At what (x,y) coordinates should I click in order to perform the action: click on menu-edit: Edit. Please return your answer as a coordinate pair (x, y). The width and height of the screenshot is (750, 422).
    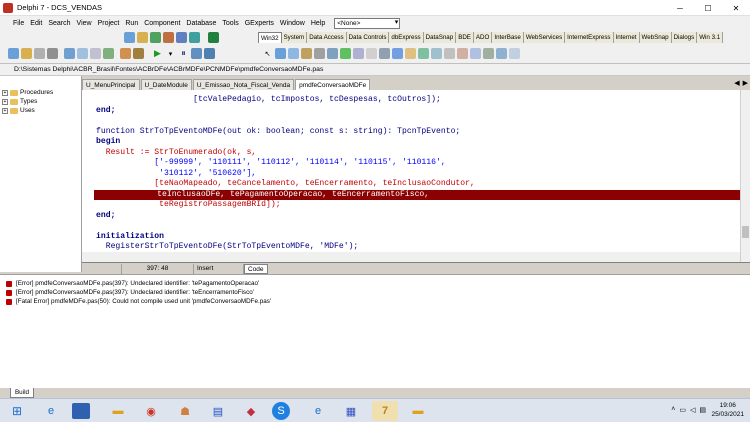
    Looking at the image, I should click on (36, 23).